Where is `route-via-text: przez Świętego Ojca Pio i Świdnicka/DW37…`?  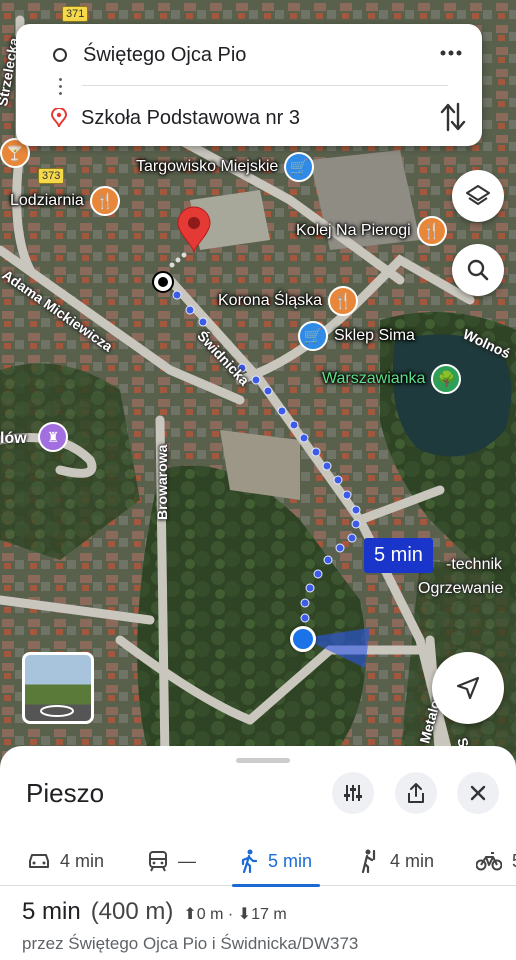
route-via-text: przez Świętego Ojca Pio i Świdnicka/DW37… is located at coordinates (190, 943).